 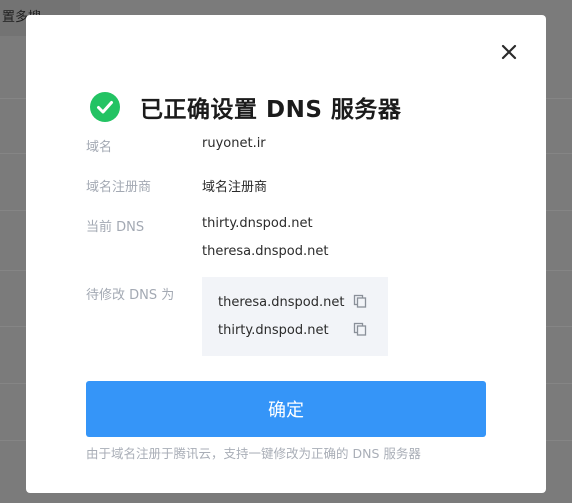 What do you see at coordinates (295, 316) in the screenshot?
I see `target-dns-list: theresa.dnspod.net thirty.dnspod.net` at bounding box center [295, 316].